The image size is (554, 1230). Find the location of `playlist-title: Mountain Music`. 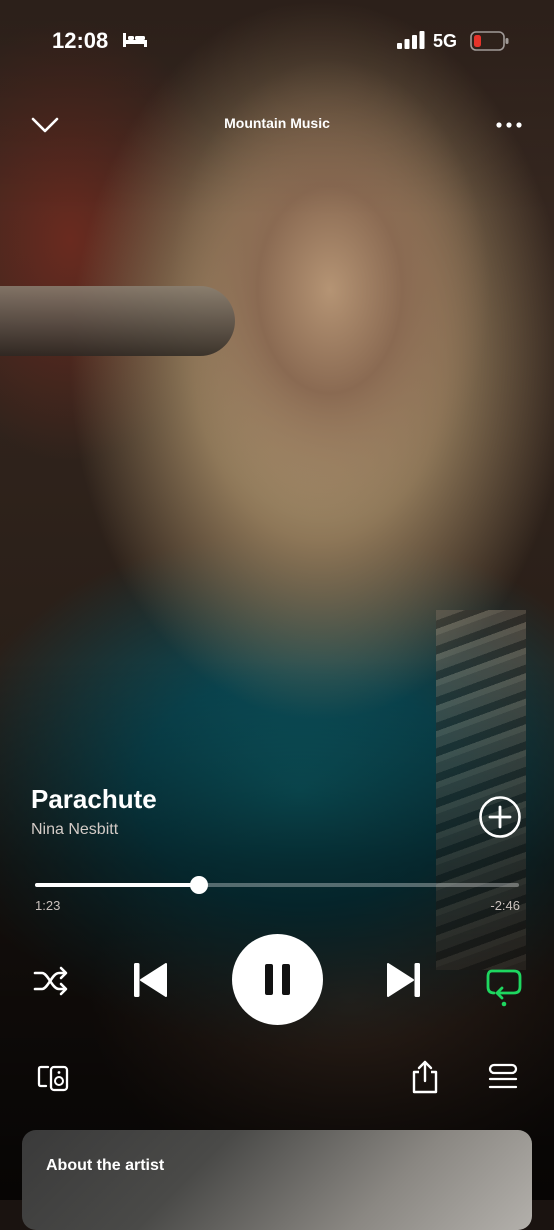

playlist-title: Mountain Music is located at coordinates (277, 123).